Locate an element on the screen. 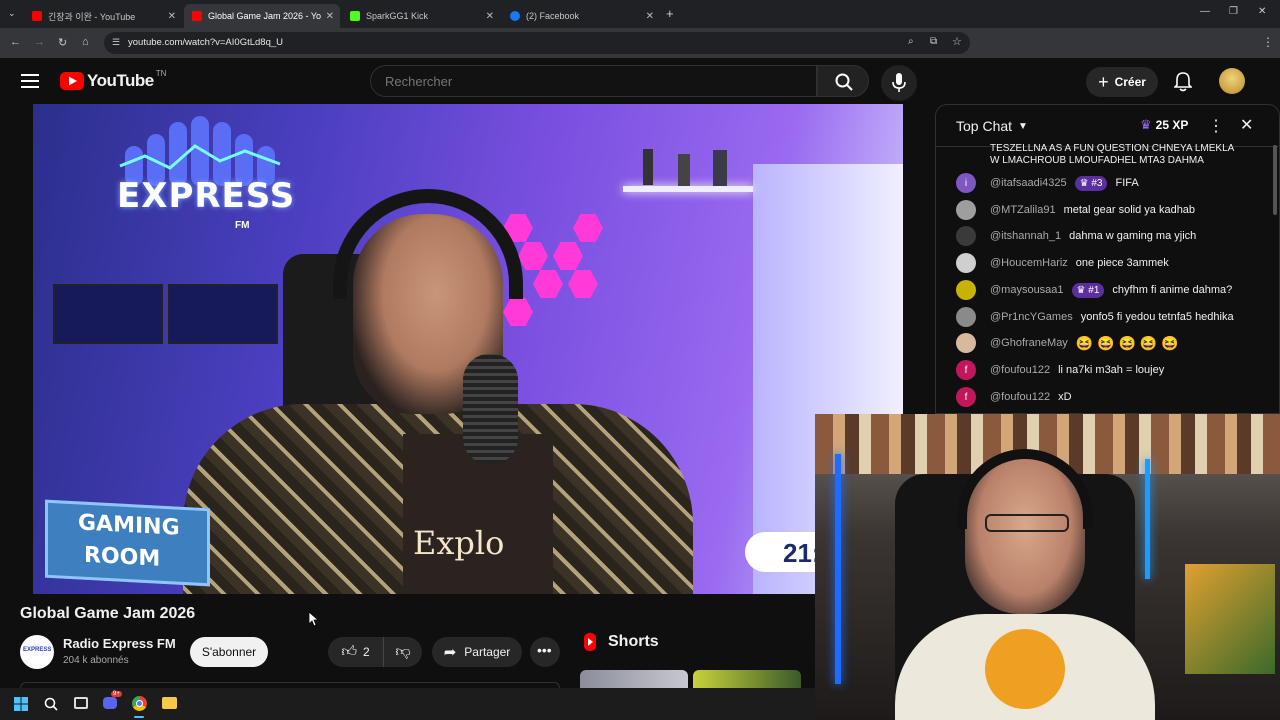 The height and width of the screenshot is (720, 1280). close-chat-icon: ✕ is located at coordinates (1246, 125).